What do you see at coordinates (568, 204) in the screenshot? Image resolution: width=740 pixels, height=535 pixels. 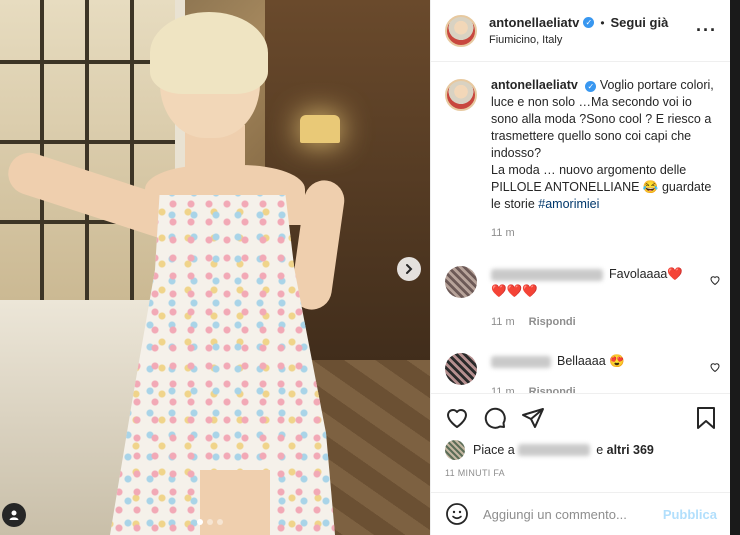 I see `hashtag-link: #amorimiei` at bounding box center [568, 204].